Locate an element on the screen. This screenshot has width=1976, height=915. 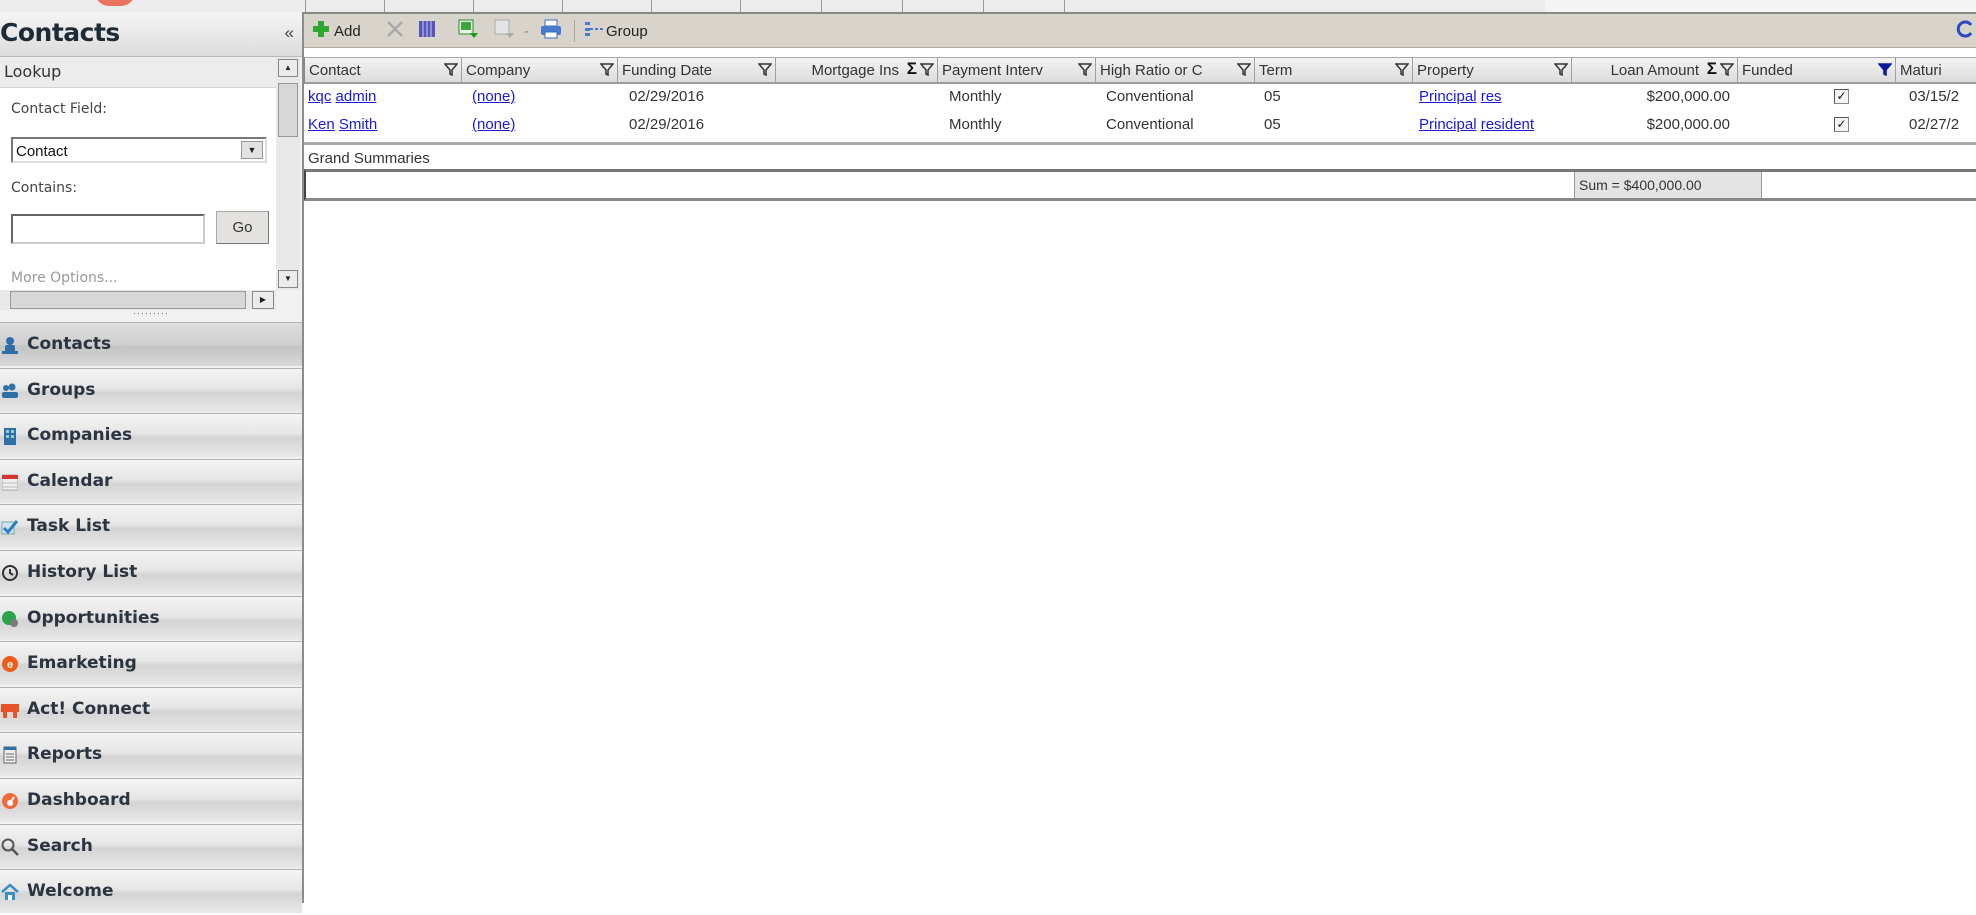
column-header-funding-date: Funding Date is located at coordinates (697, 70).